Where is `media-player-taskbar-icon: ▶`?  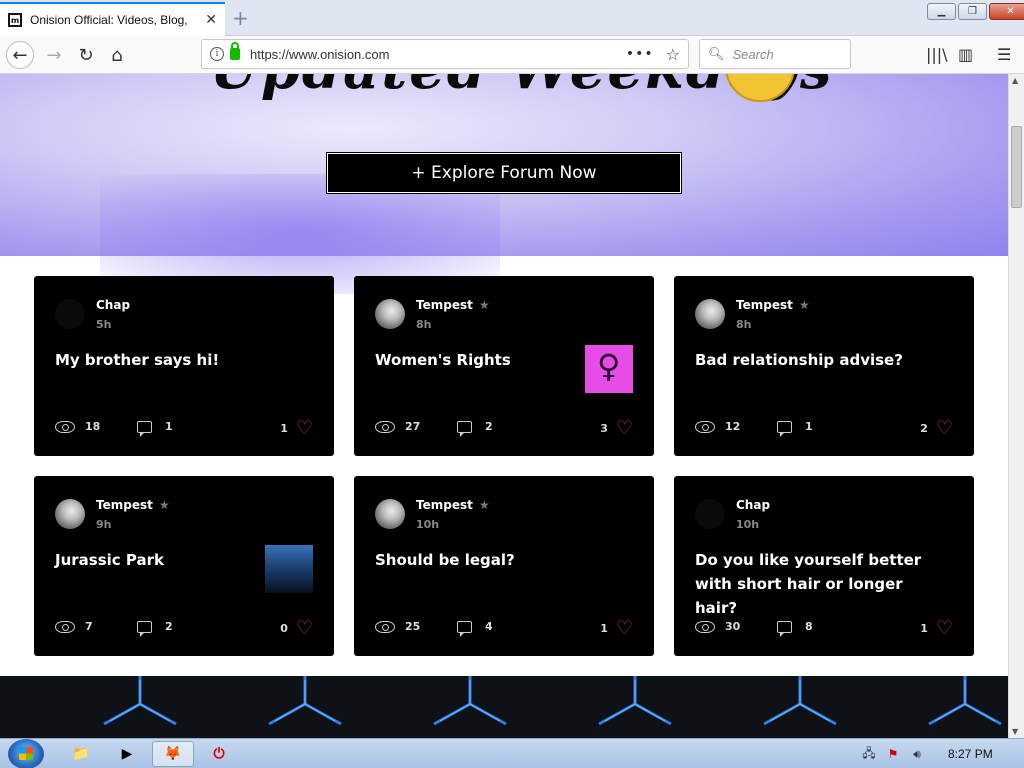 media-player-taskbar-icon: ▶ is located at coordinates (127, 754).